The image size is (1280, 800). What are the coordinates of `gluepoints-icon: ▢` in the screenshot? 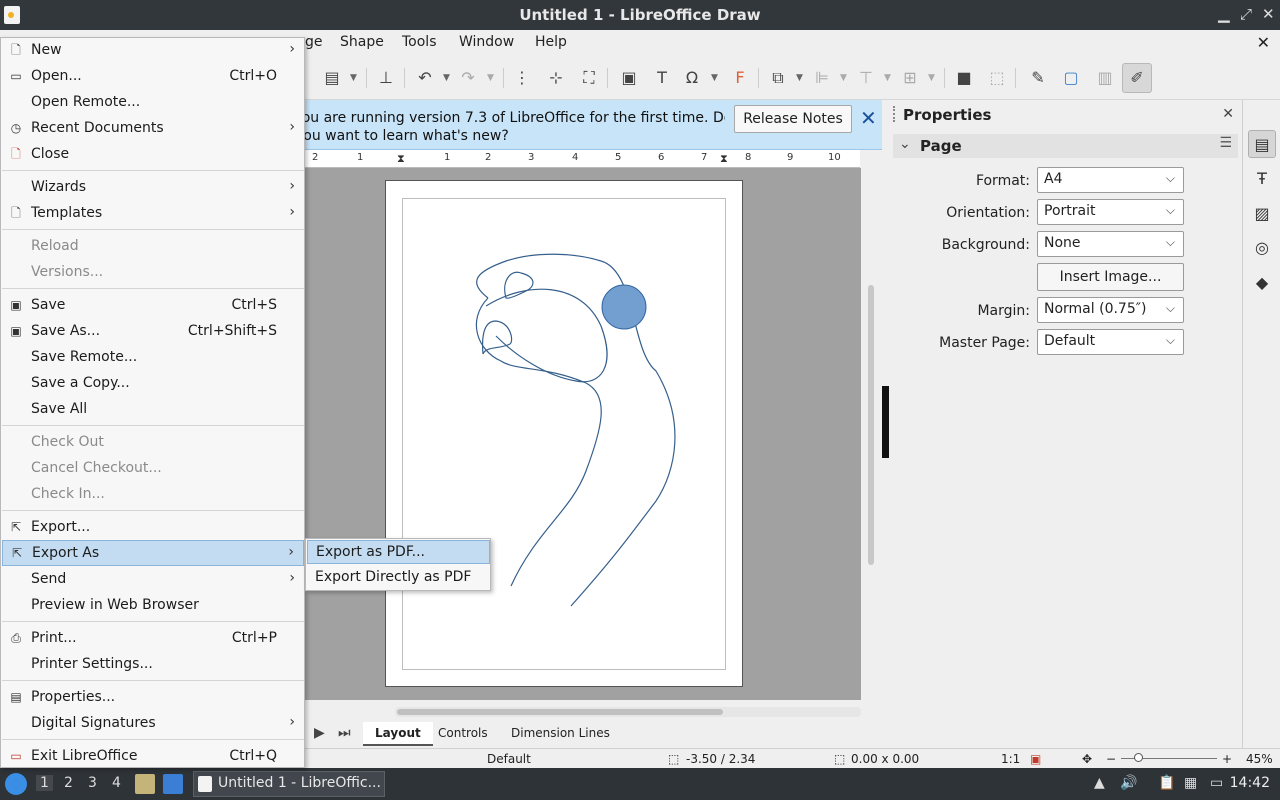 It's located at (1071, 78).